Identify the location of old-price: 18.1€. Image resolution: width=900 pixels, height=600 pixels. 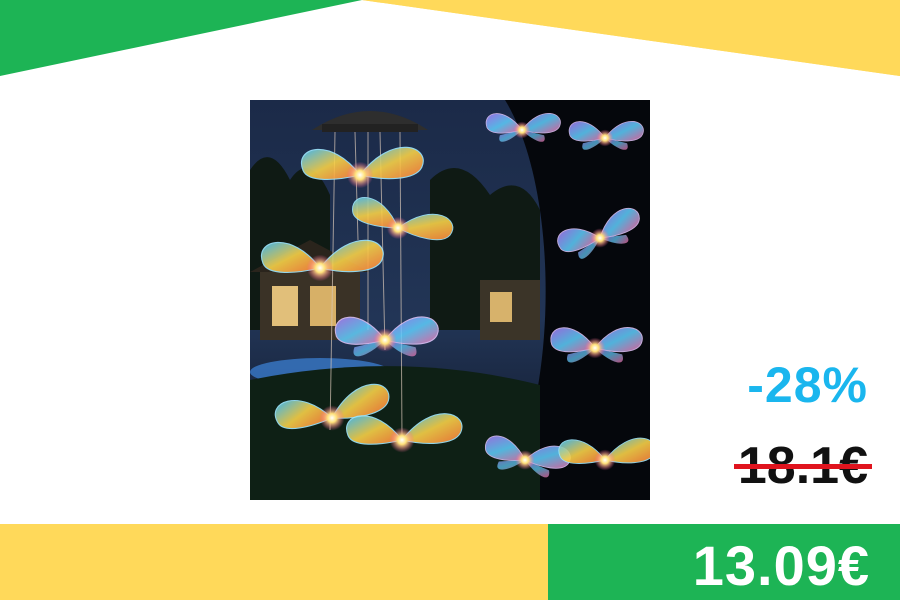
(802, 466).